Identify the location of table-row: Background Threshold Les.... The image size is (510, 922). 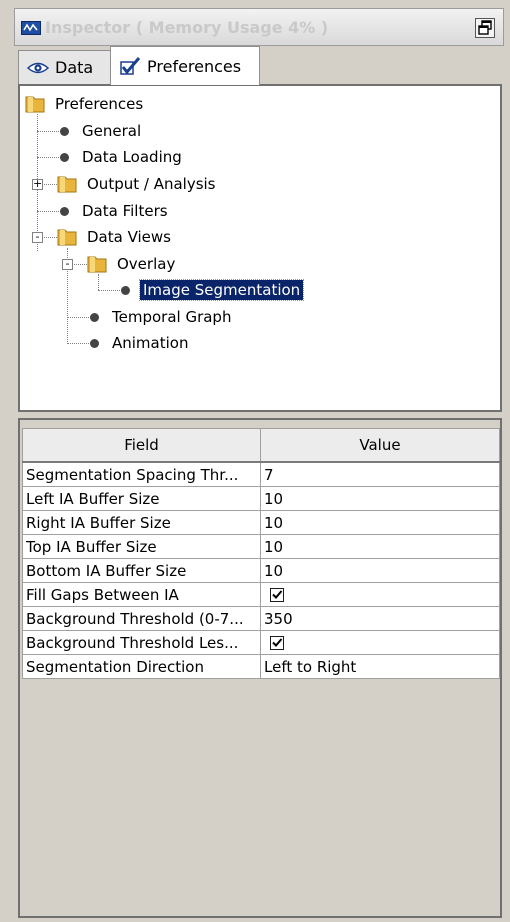
(261, 642).